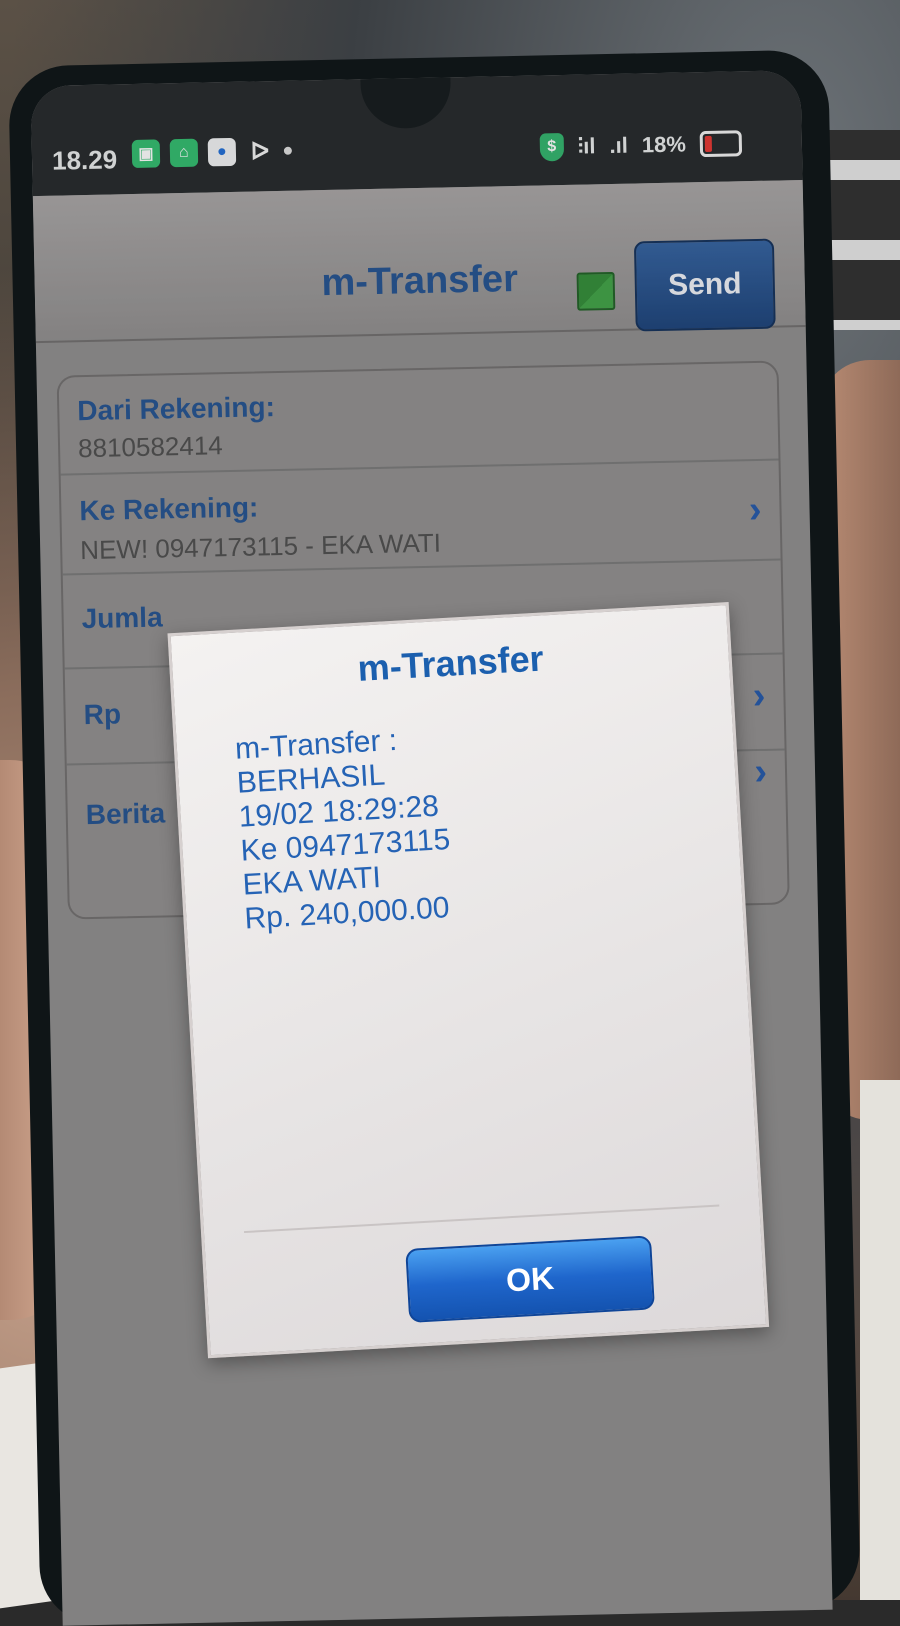 The width and height of the screenshot is (900, 1626). Describe the element at coordinates (481, 1219) in the screenshot. I see `dialog-divider` at that location.